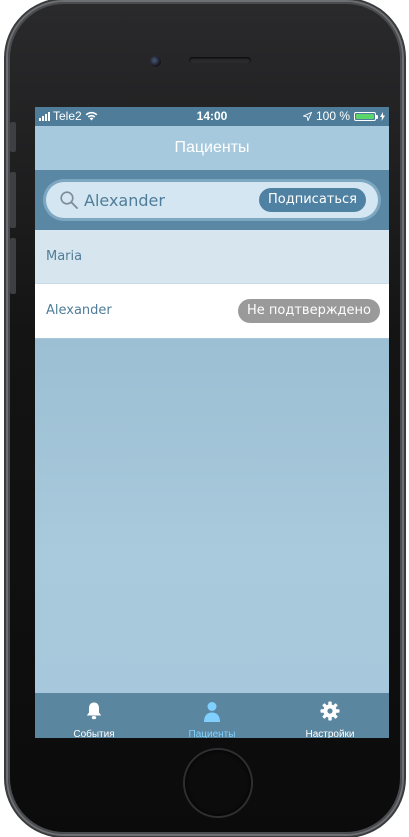 The height and width of the screenshot is (837, 409). Describe the element at coordinates (307, 116) in the screenshot. I see `location-arrow-icon` at that location.